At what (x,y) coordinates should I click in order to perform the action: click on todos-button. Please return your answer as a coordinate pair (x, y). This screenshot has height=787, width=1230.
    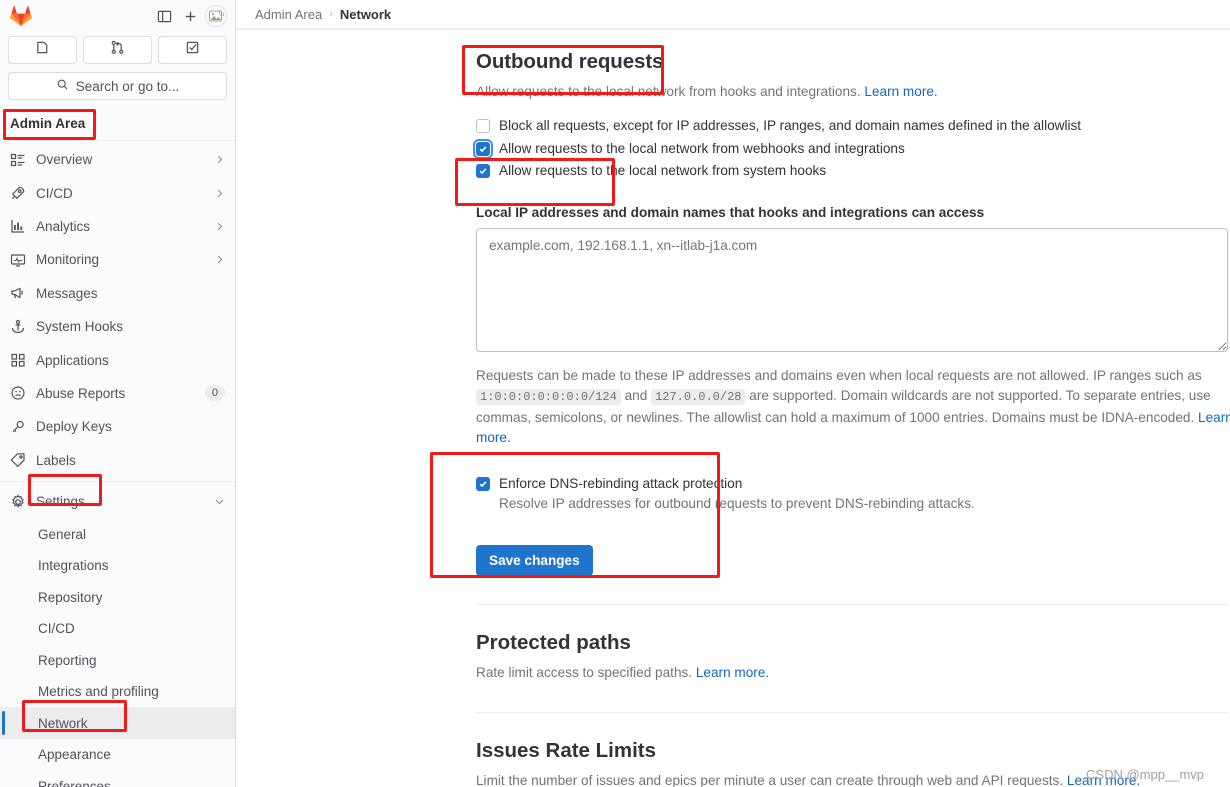
    Looking at the image, I should click on (192, 50).